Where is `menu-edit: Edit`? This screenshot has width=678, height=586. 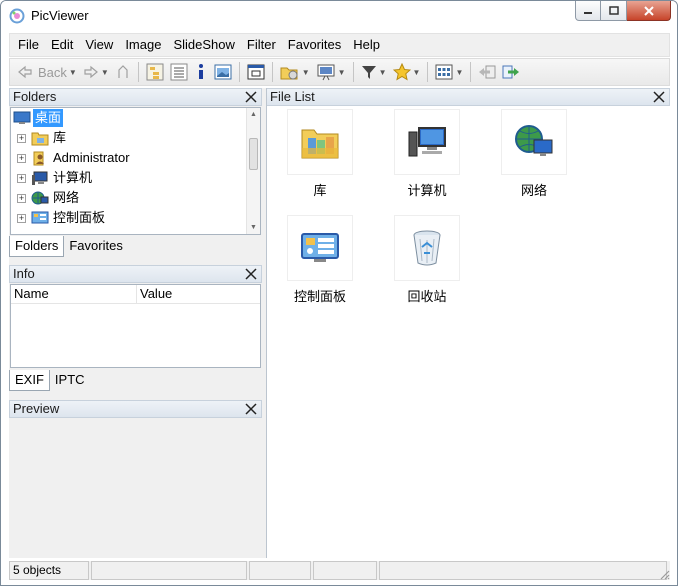
menu-edit: Edit is located at coordinates (62, 45).